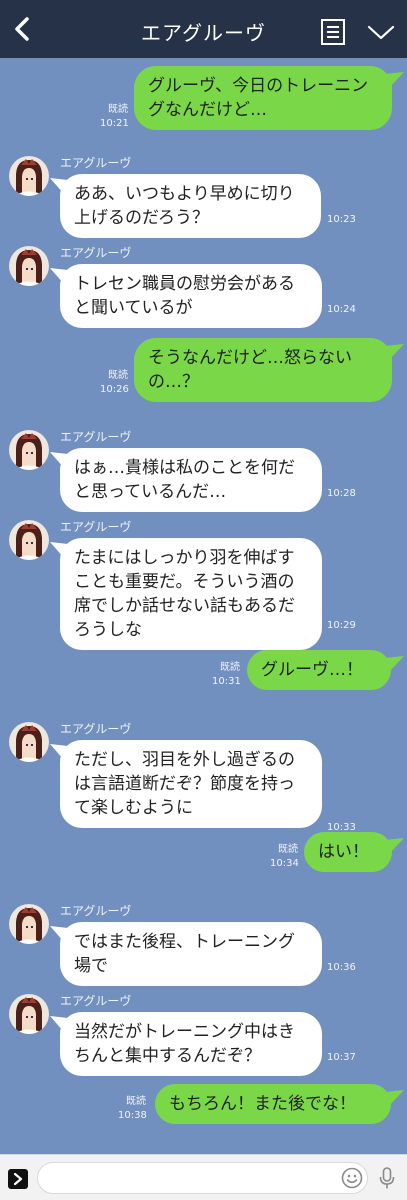  I want to click on message-input, so click(202, 1178).